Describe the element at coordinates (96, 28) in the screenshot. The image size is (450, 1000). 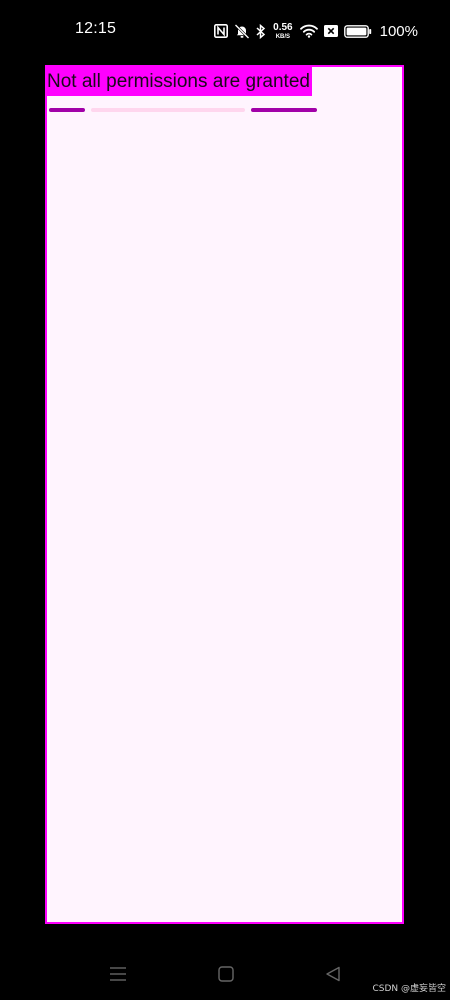
I see `status-time: 12:15` at that location.